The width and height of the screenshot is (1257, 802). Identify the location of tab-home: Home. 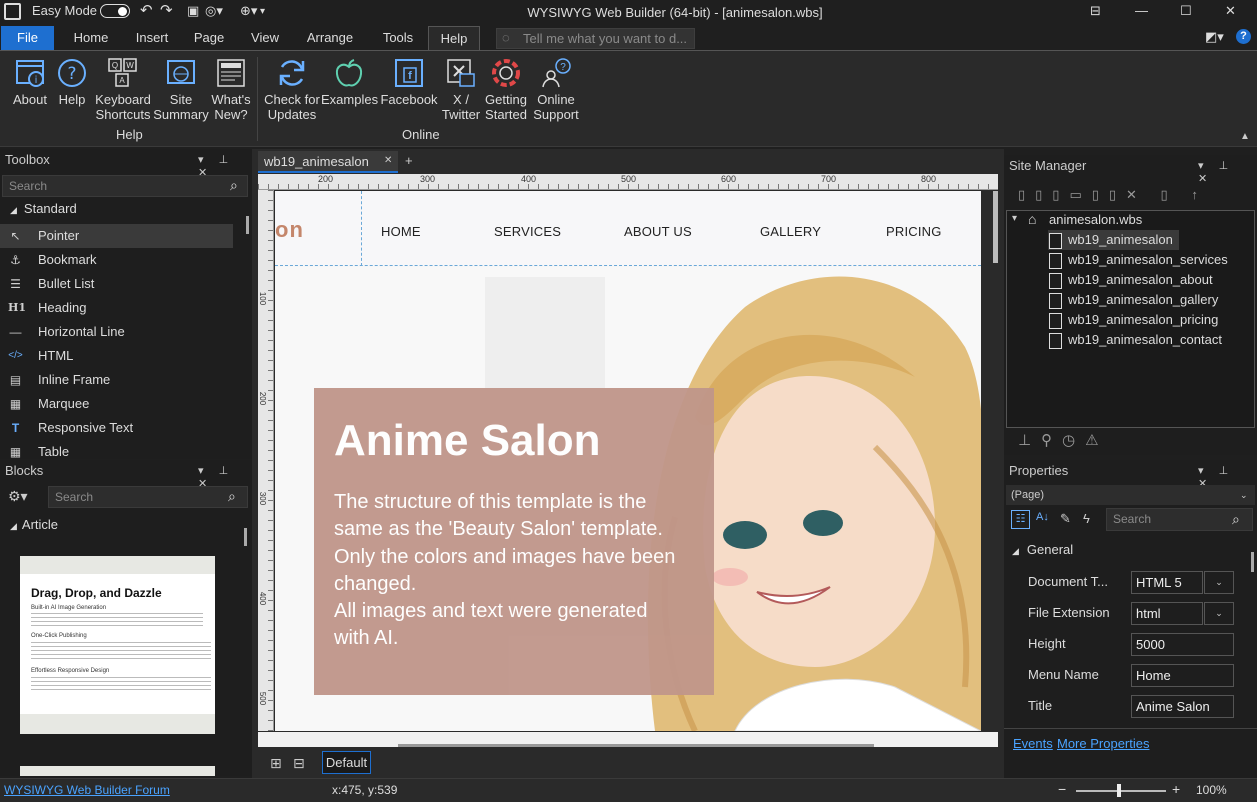
(91, 38).